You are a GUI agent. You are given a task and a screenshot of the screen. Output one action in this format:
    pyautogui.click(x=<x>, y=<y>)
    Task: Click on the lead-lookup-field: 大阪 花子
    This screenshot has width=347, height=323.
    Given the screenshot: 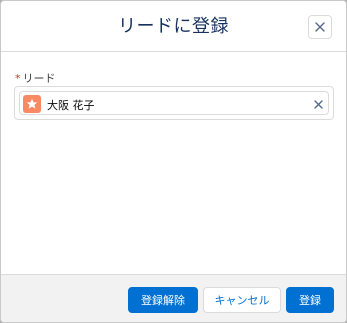 What is the action you would take?
    pyautogui.click(x=174, y=103)
    